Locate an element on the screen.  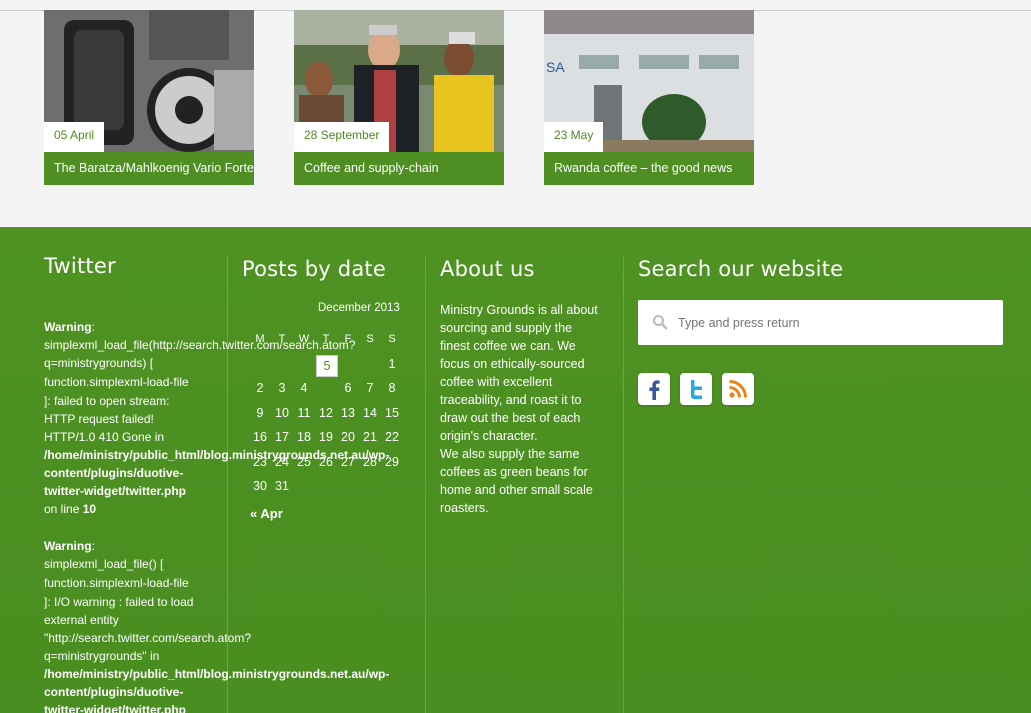
calendar-day: 6 is located at coordinates (348, 388).